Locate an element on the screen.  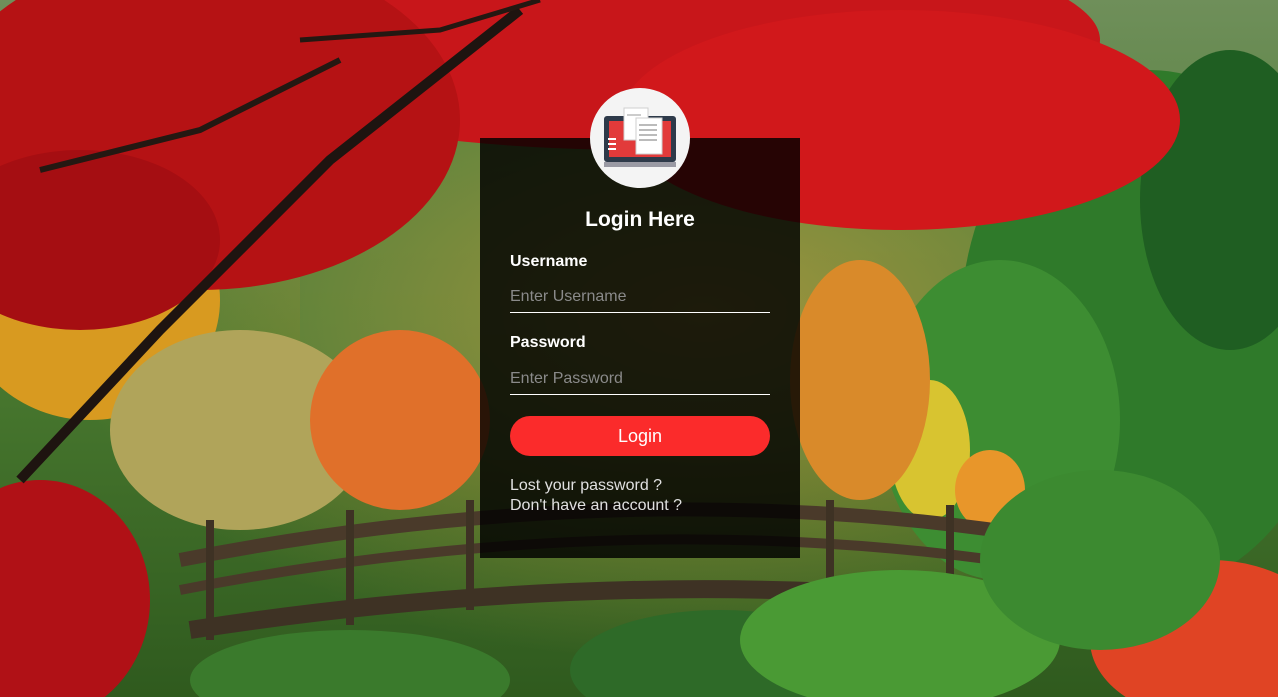
password-input is located at coordinates (640, 379).